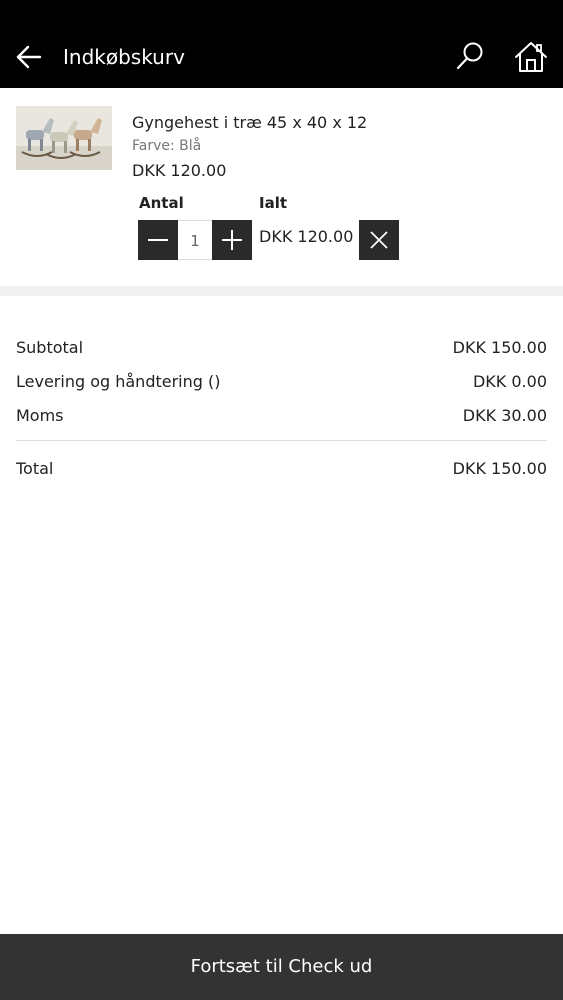  Describe the element at coordinates (306, 236) in the screenshot. I see `line-total-value: DKK 120.00` at that location.